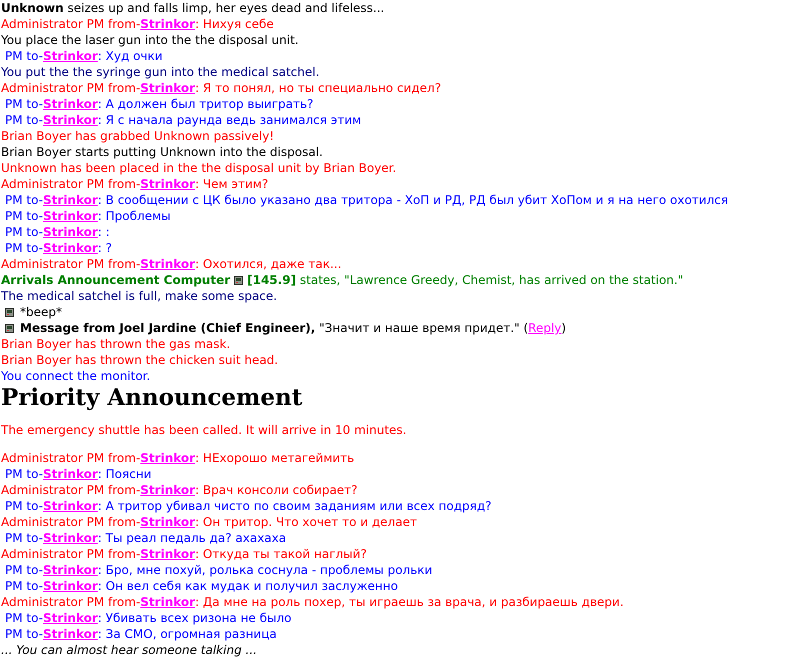 This screenshot has height=672, width=803. I want to click on notice-message: You put the the syringe gun into the medical satchel., so click(160, 72).